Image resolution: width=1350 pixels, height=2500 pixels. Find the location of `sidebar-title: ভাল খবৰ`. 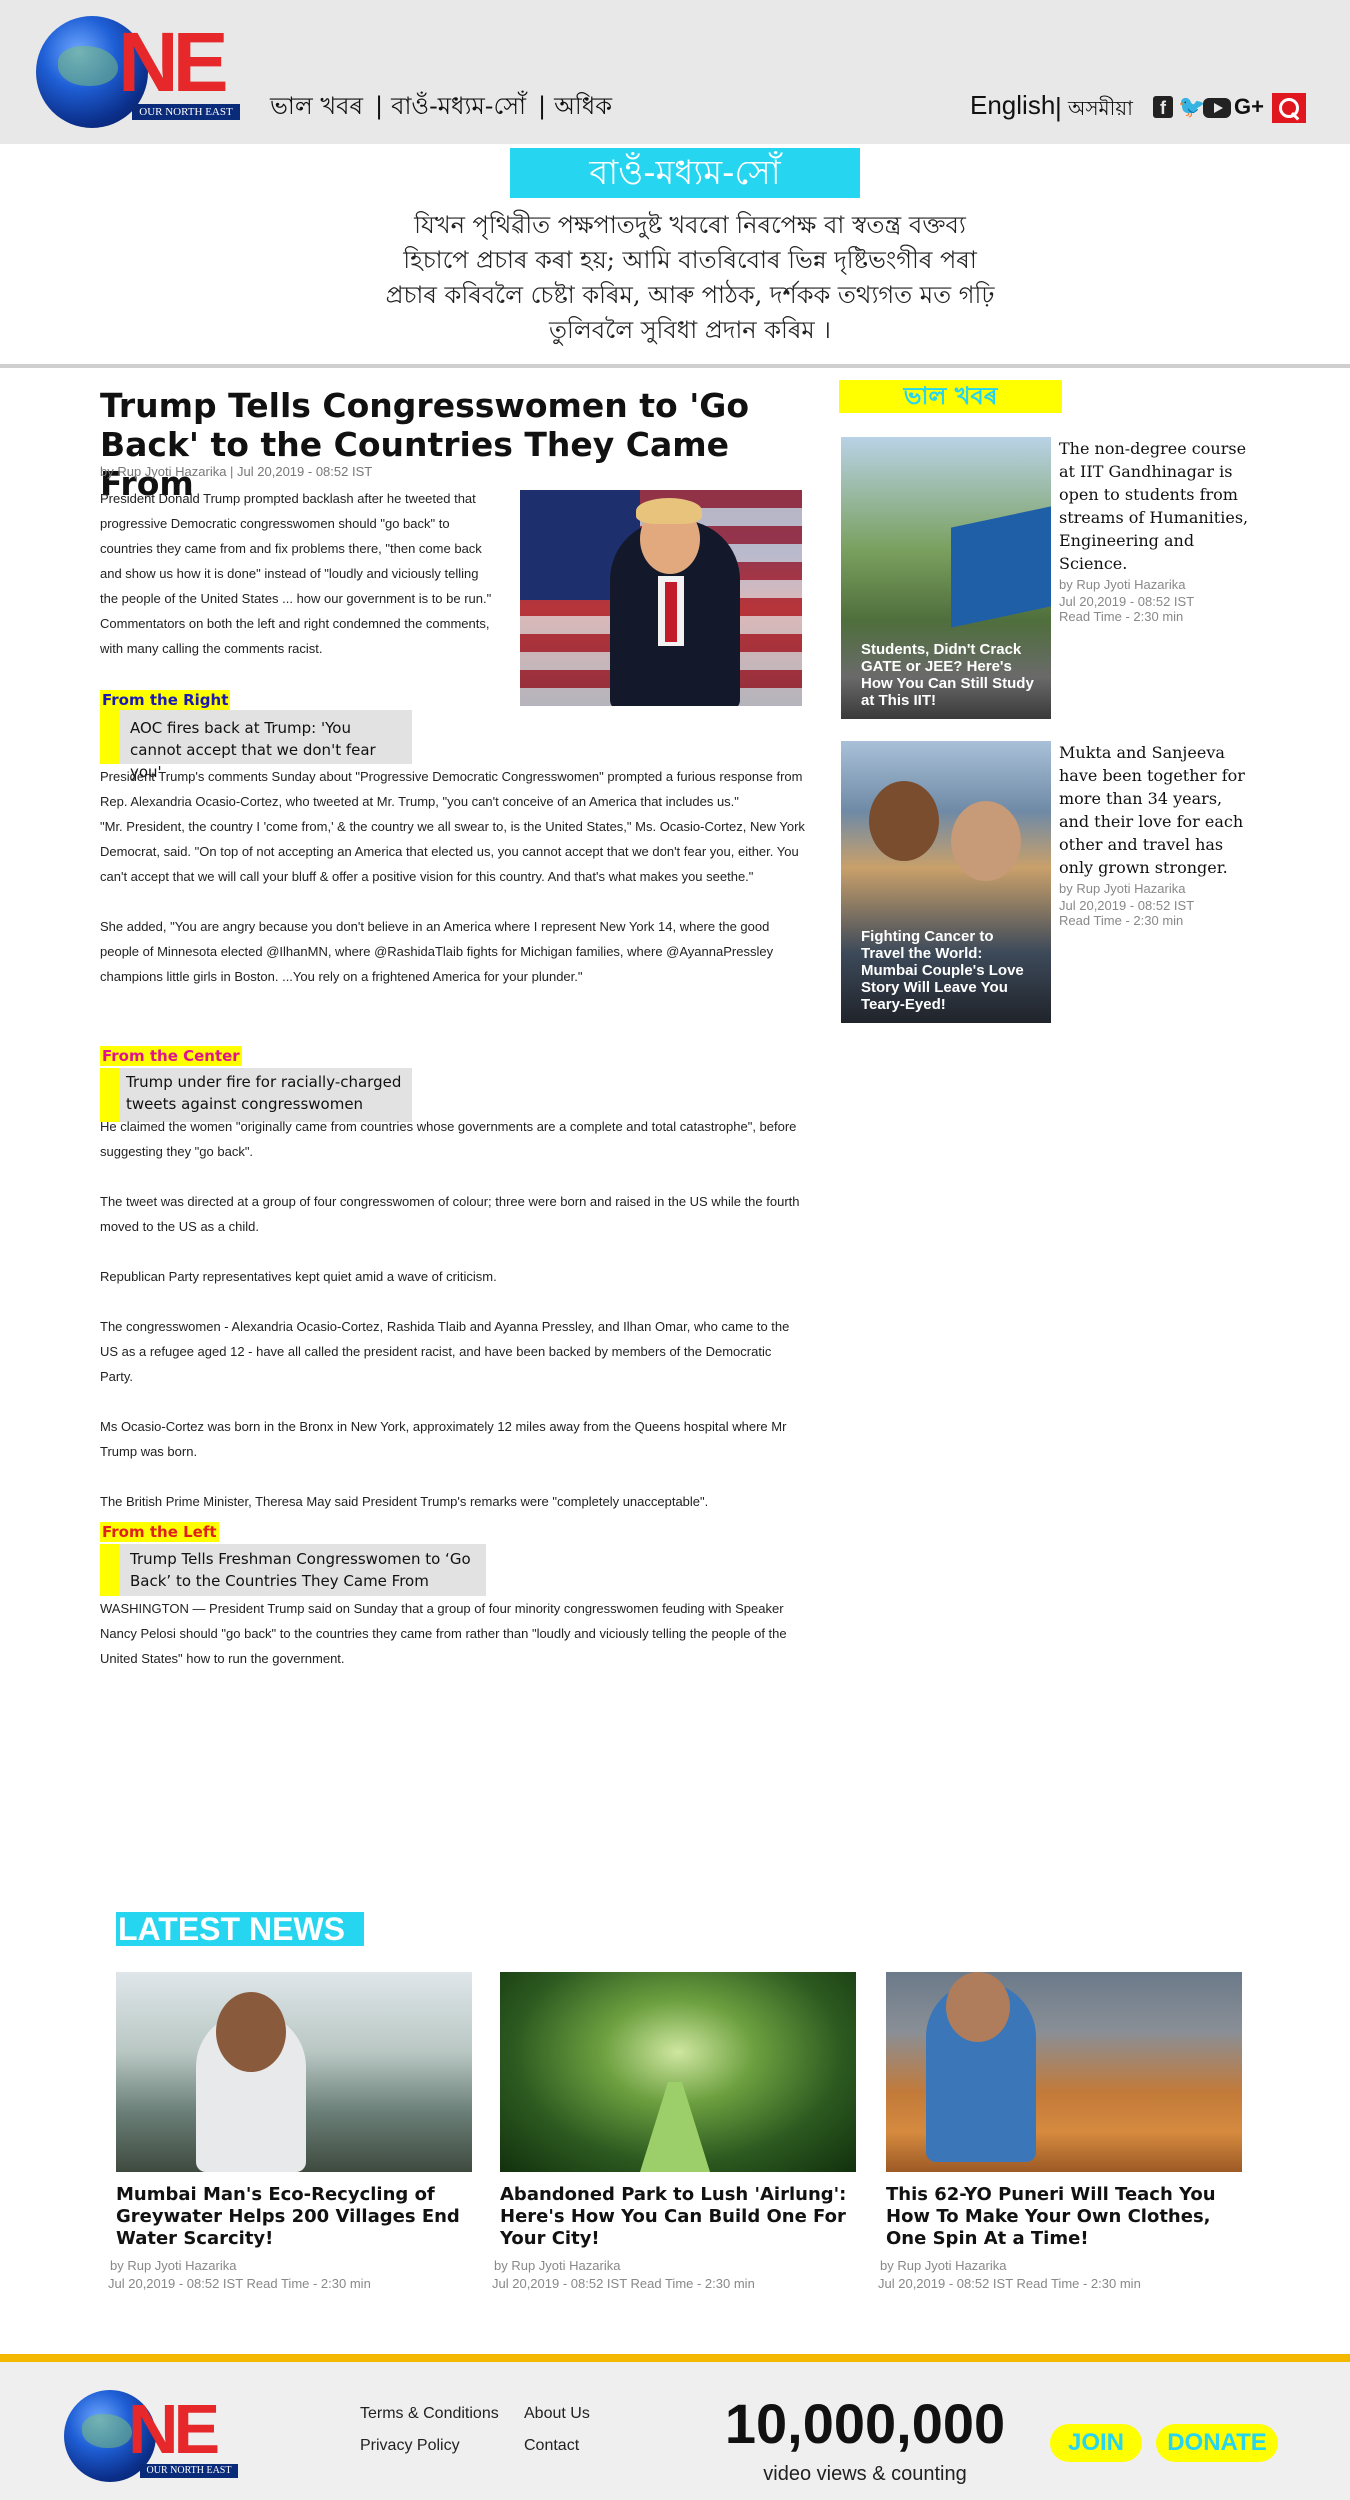

sidebar-title: ভাল খবৰ is located at coordinates (950, 396).